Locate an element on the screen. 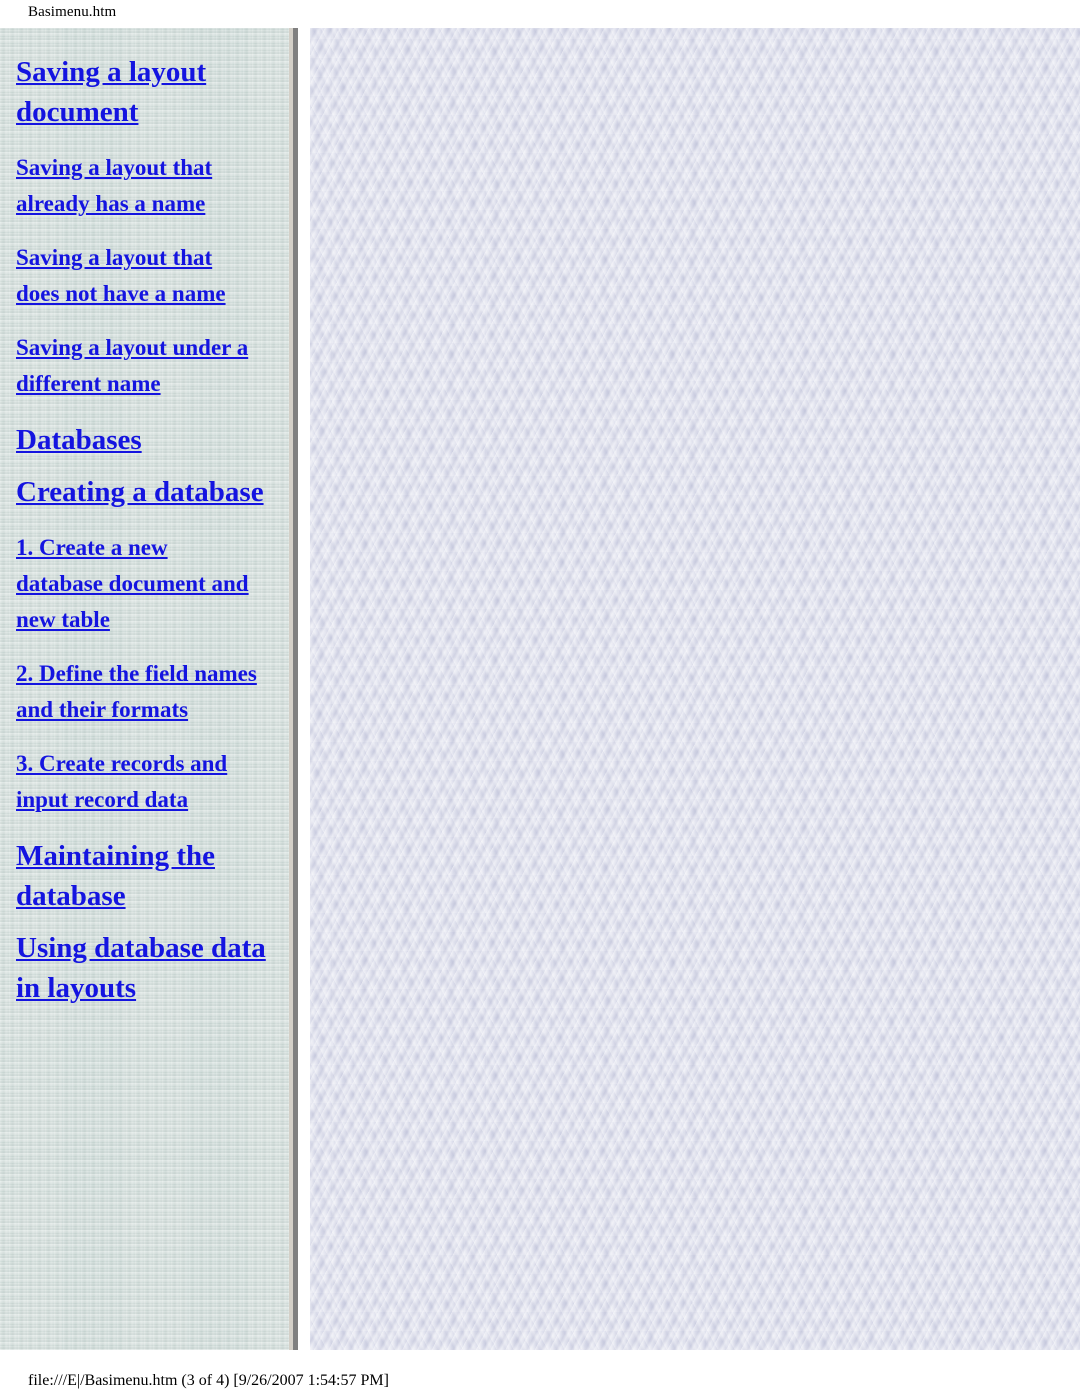 The height and width of the screenshot is (1397, 1080). menu-link-11: Using database data in layouts is located at coordinates (144, 968).